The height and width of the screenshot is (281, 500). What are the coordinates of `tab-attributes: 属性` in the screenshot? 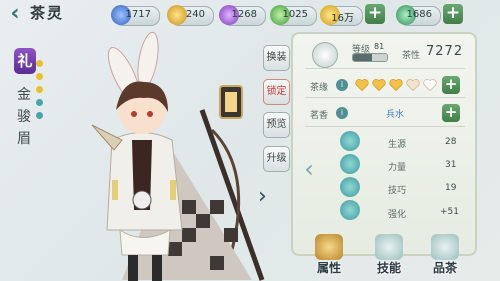 It's located at (329, 256).